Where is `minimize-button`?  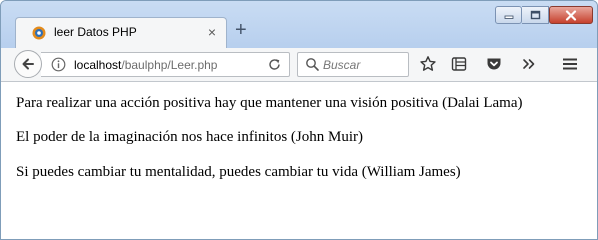
minimize-button is located at coordinates (508, 15).